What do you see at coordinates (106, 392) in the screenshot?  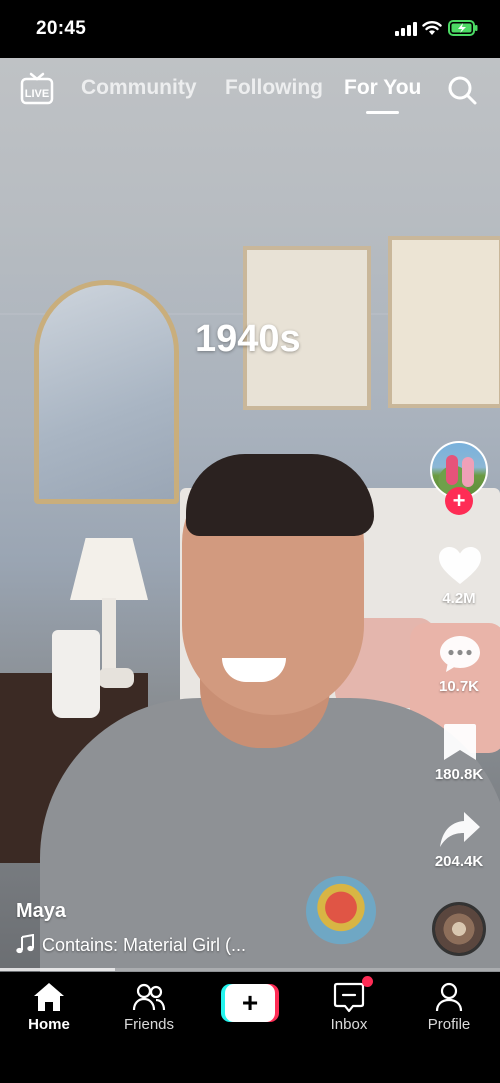 I see `wall-mirror` at bounding box center [106, 392].